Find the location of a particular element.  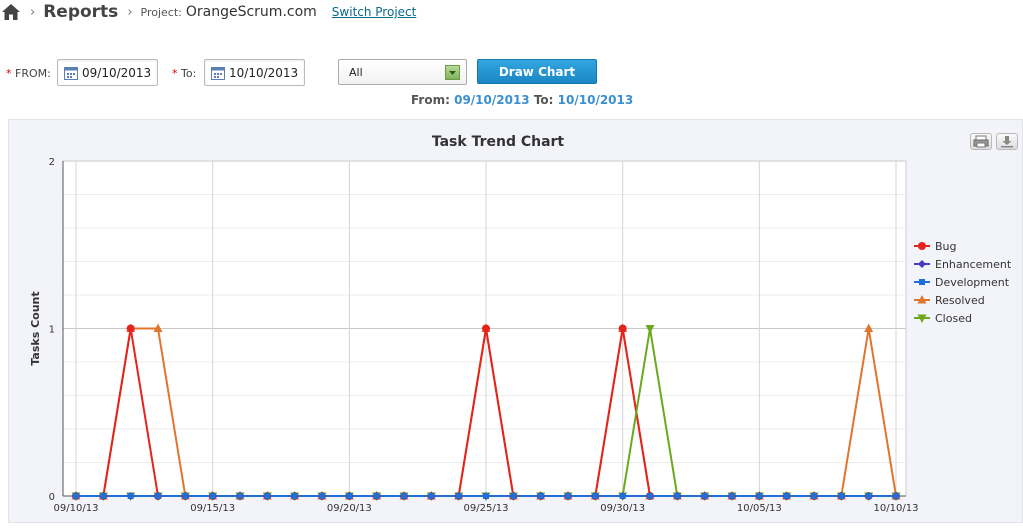

x-tick-label: 09/20/13 is located at coordinates (349, 508).